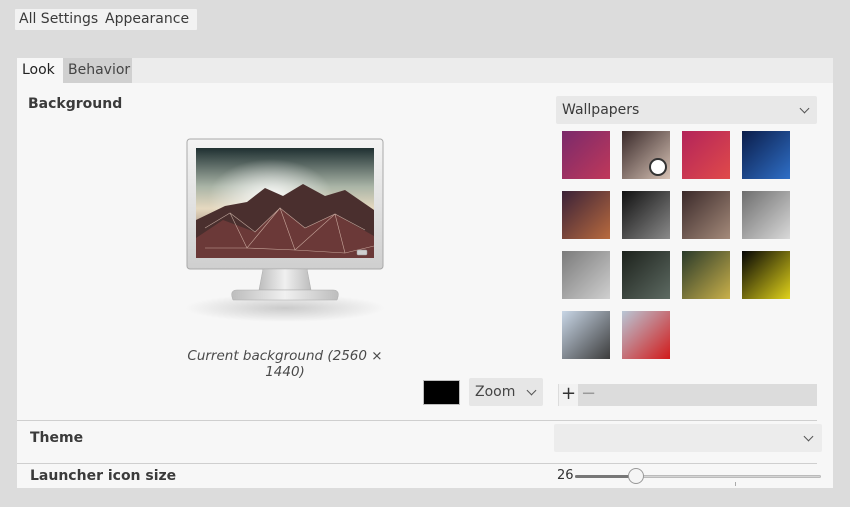 This screenshot has width=850, height=507. Describe the element at coordinates (766, 155) in the screenshot. I see `blue-planet-wallpaper` at that location.